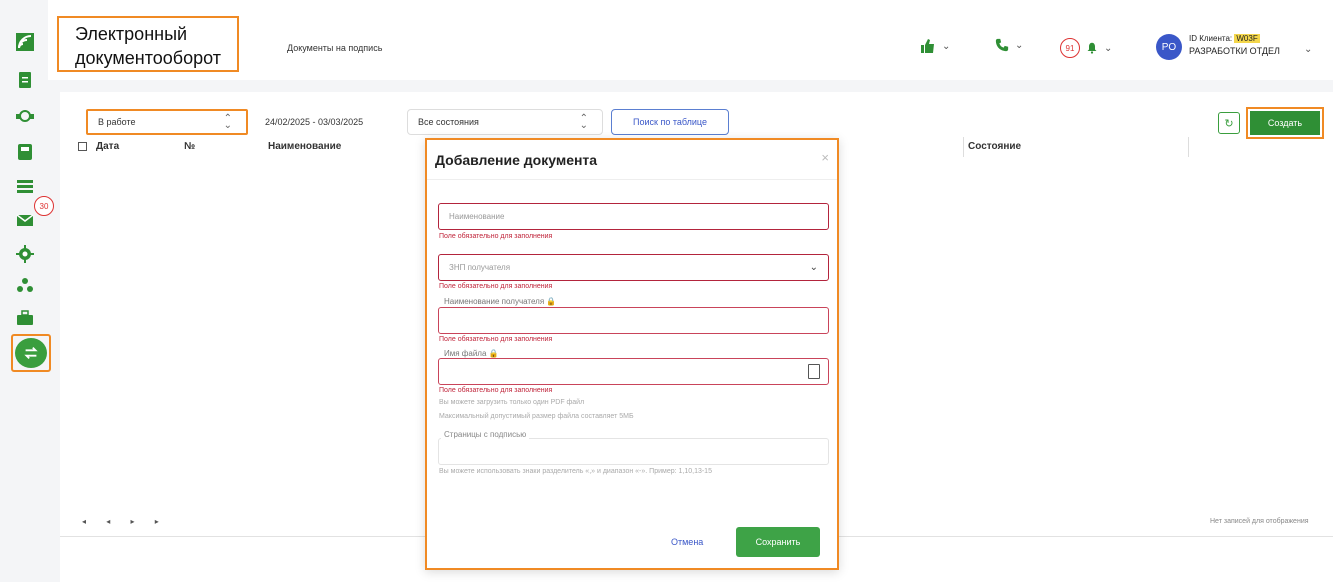  I want to click on states-select: Все состояния ⌃ ⌄, so click(505, 122).